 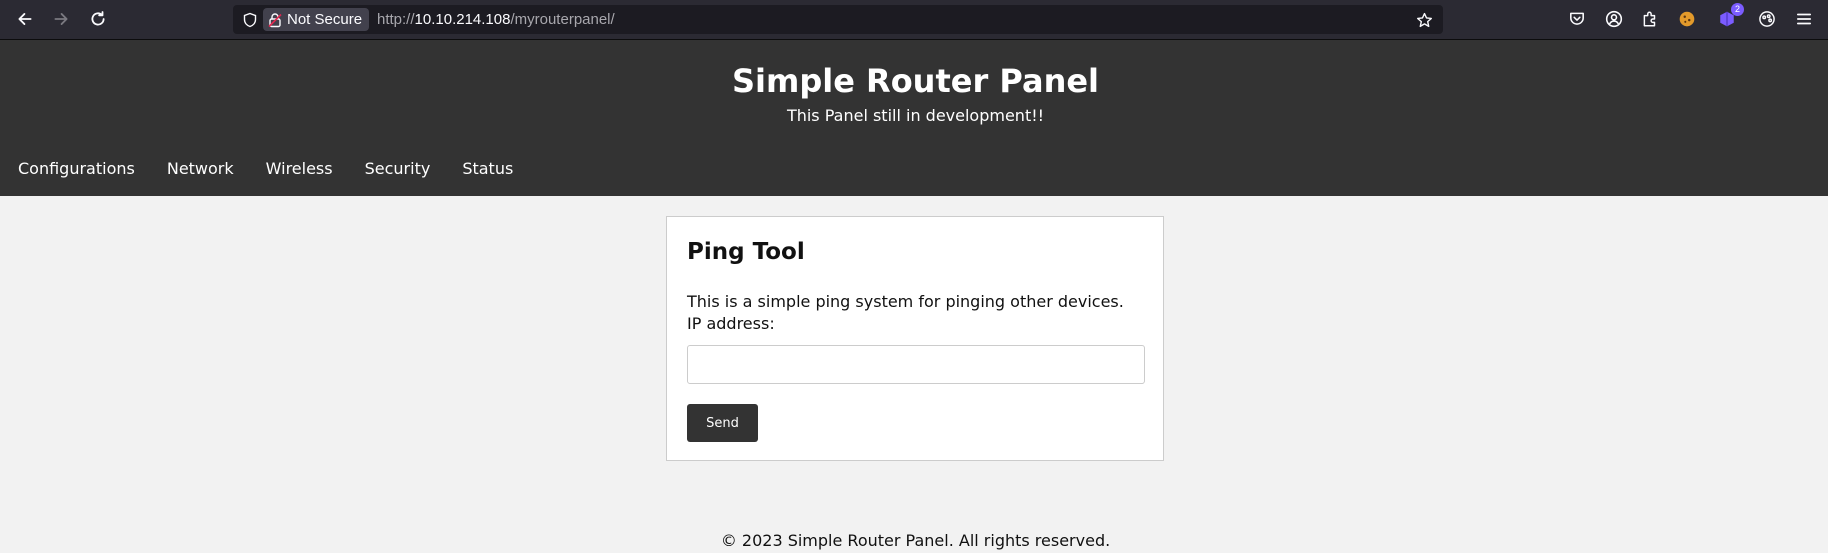 I want to click on nav-status: Status, so click(x=487, y=168).